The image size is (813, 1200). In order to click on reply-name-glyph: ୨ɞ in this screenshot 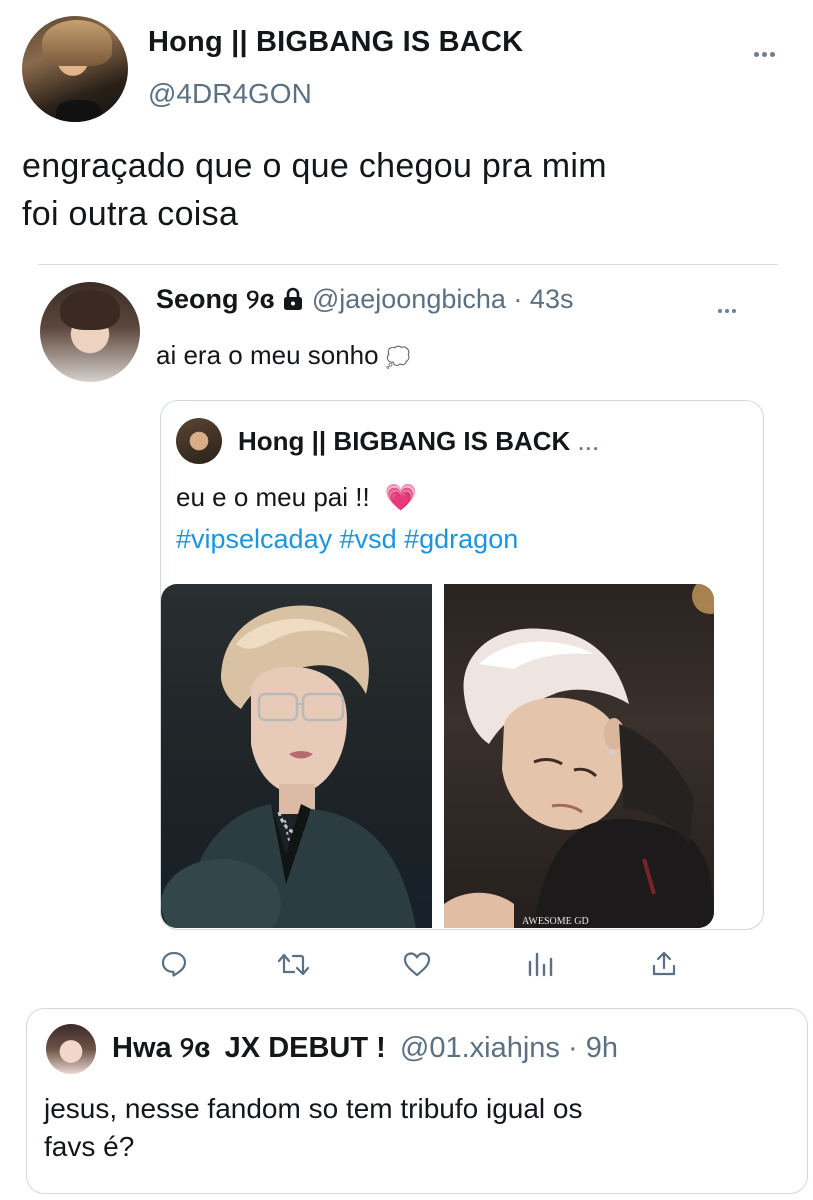, I will do `click(260, 299)`.